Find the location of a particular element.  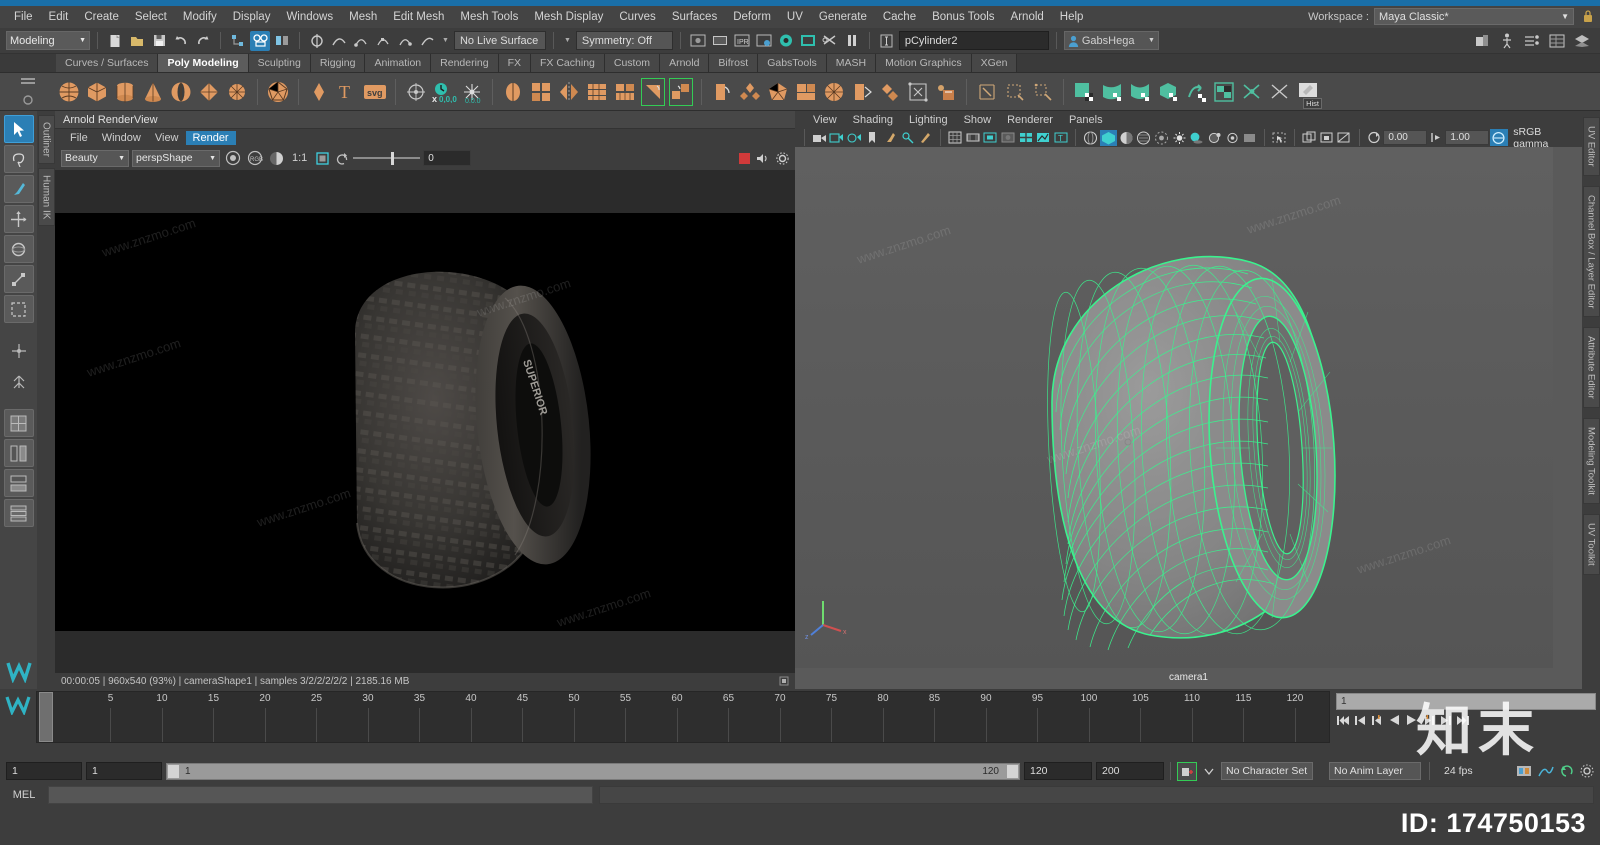

graph-editor-icon is located at coordinates (1546, 771).